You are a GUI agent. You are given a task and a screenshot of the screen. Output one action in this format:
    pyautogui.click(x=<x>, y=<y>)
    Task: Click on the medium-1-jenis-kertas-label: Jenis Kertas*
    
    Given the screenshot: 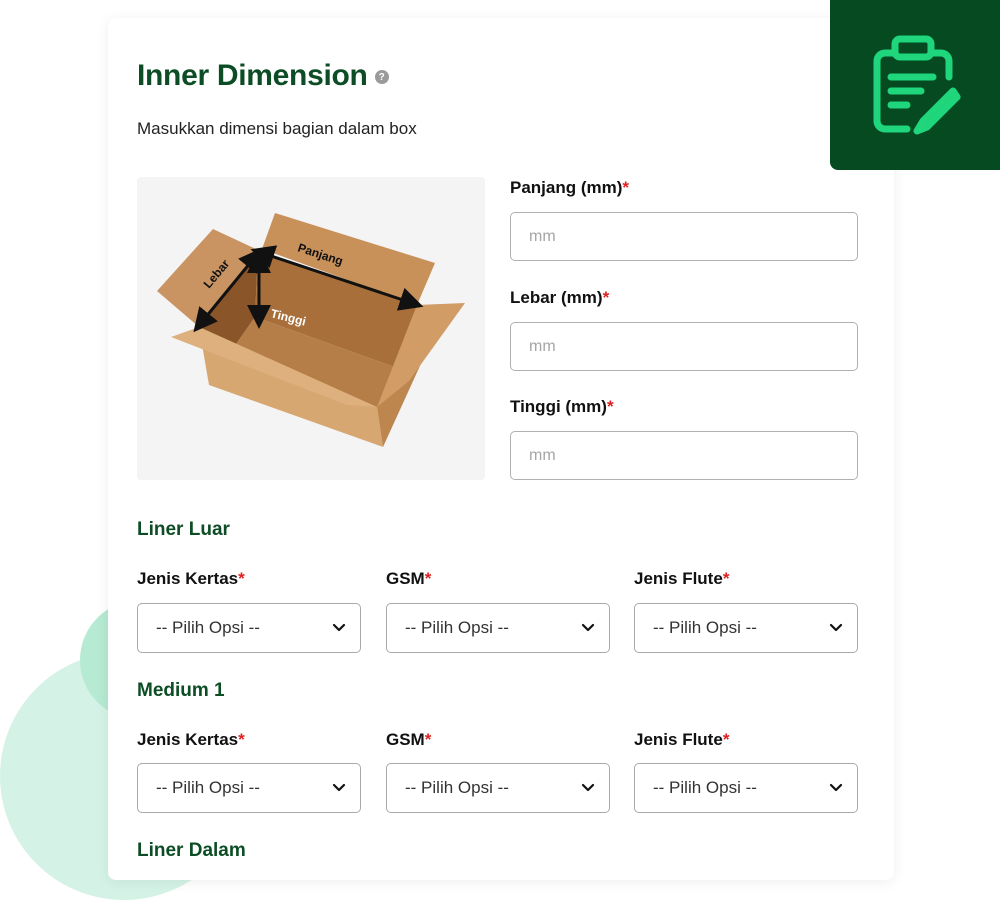 What is the action you would take?
    pyautogui.click(x=191, y=739)
    